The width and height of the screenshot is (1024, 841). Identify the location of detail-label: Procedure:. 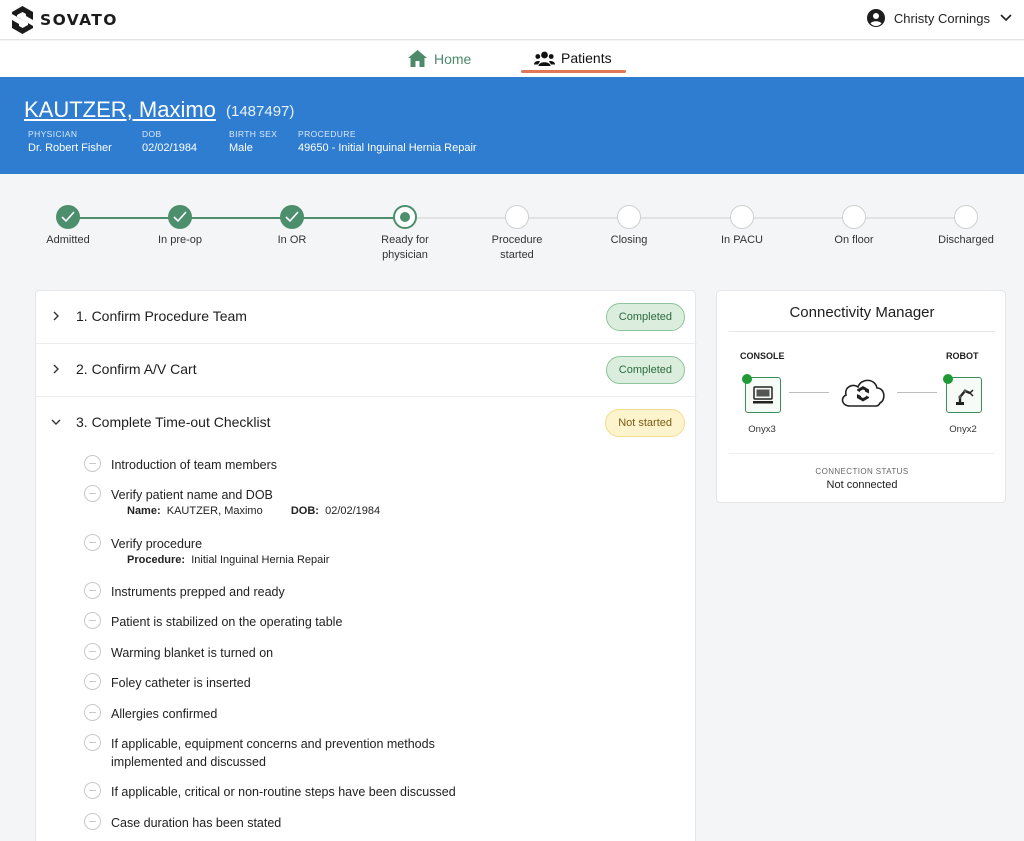
(156, 560).